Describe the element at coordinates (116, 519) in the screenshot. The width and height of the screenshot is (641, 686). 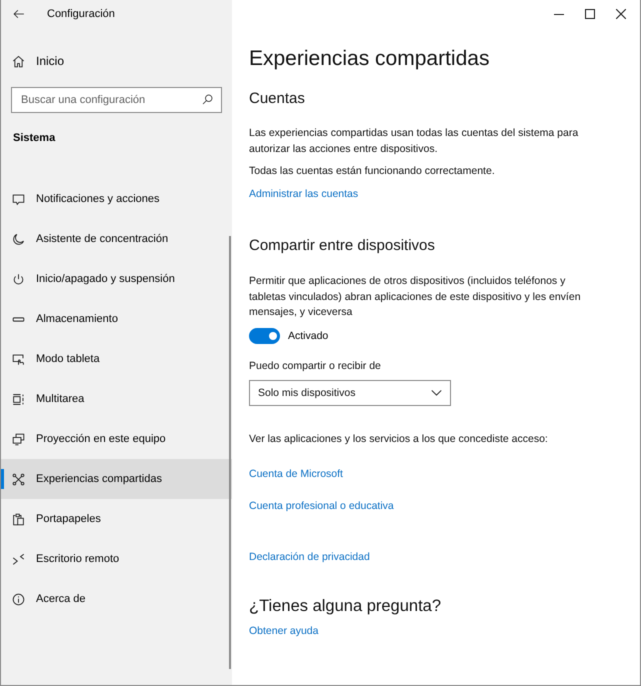
I see `sidebar-item: Portapapeles` at that location.